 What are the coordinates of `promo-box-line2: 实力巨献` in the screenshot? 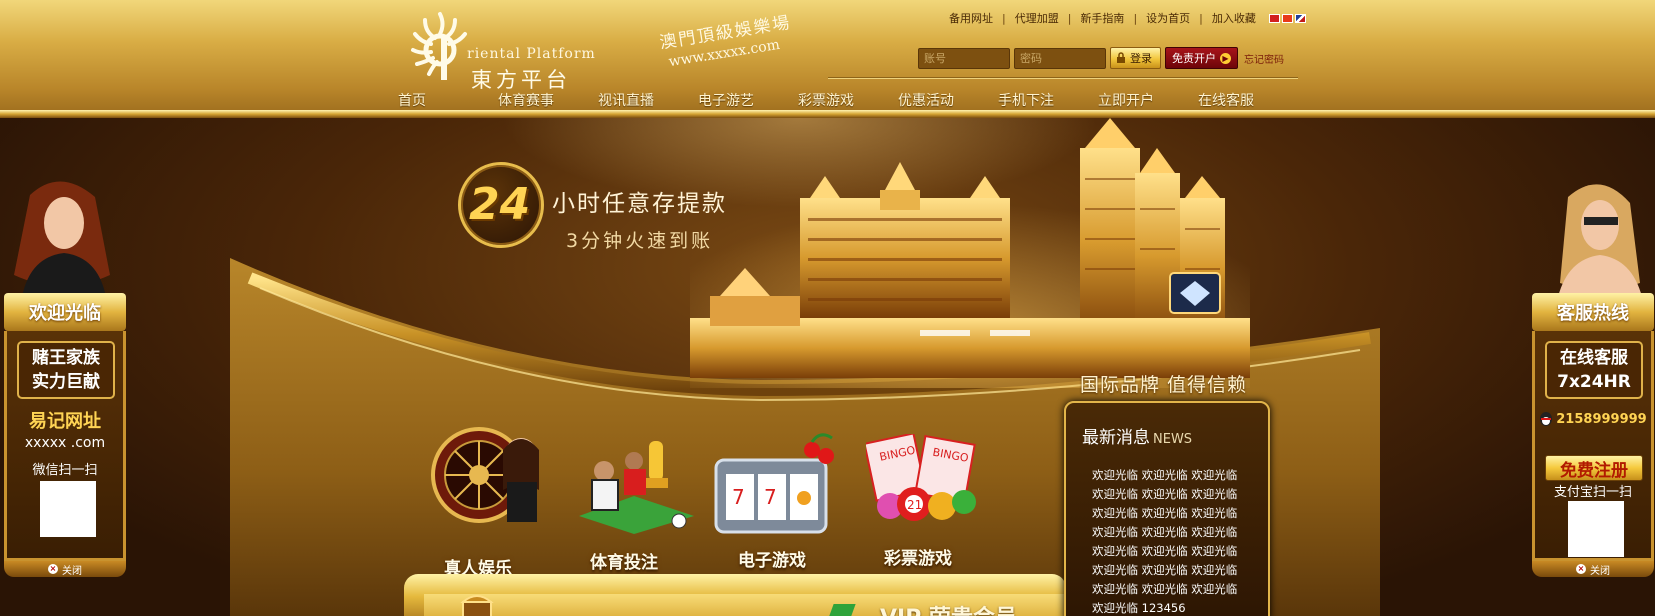 It's located at (66, 382).